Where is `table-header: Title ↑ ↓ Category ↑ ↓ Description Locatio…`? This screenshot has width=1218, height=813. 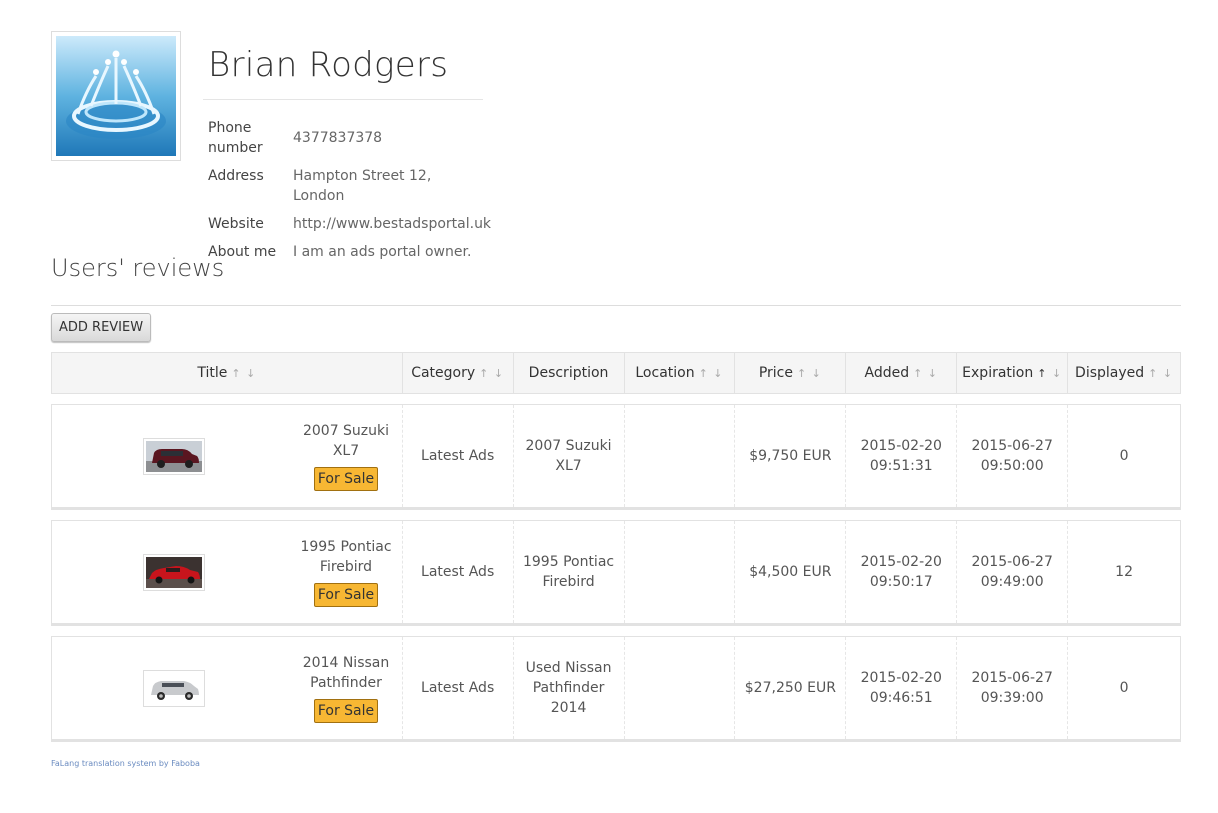
table-header: Title ↑ ↓ Category ↑ ↓ Description Locatio… is located at coordinates (616, 373).